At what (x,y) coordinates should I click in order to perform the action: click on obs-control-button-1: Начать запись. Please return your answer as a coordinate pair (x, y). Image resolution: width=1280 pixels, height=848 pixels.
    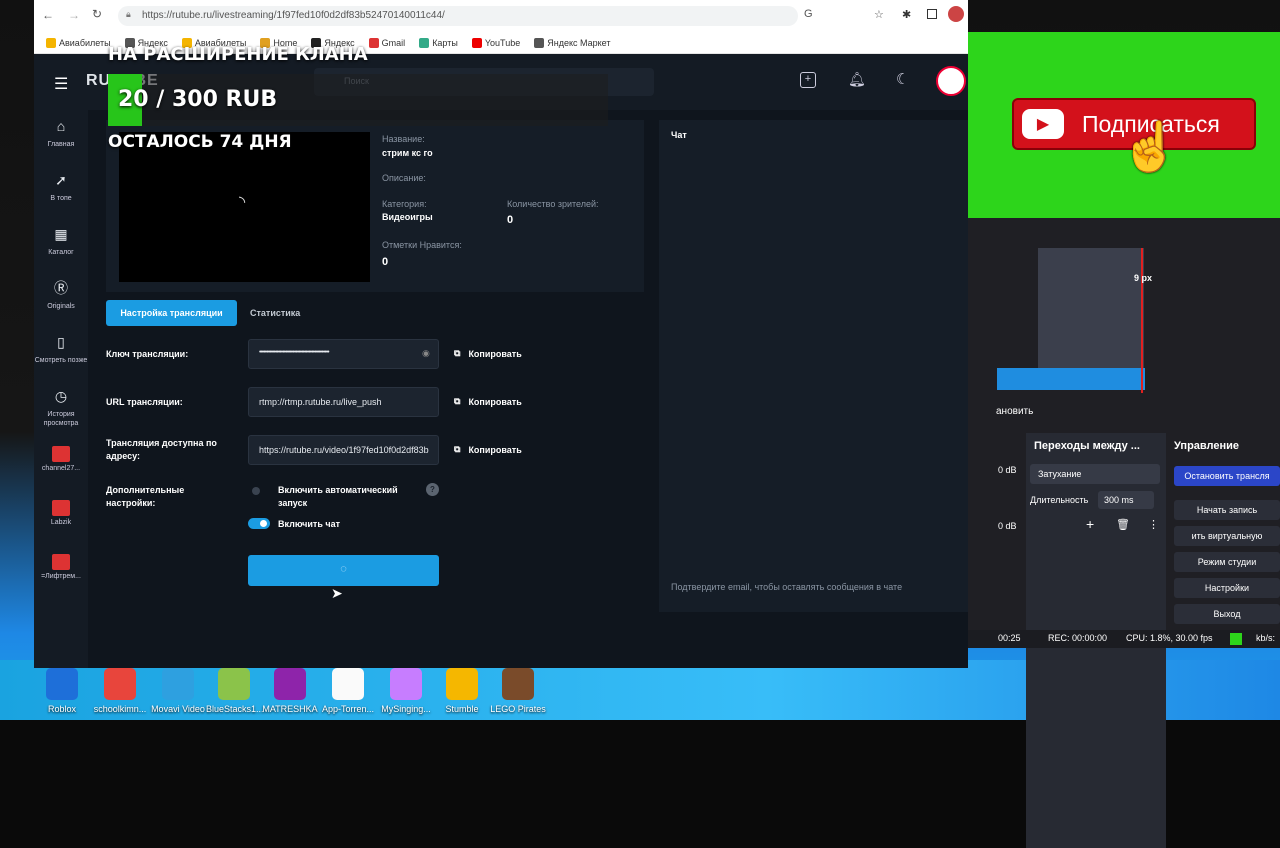
    Looking at the image, I should click on (1227, 510).